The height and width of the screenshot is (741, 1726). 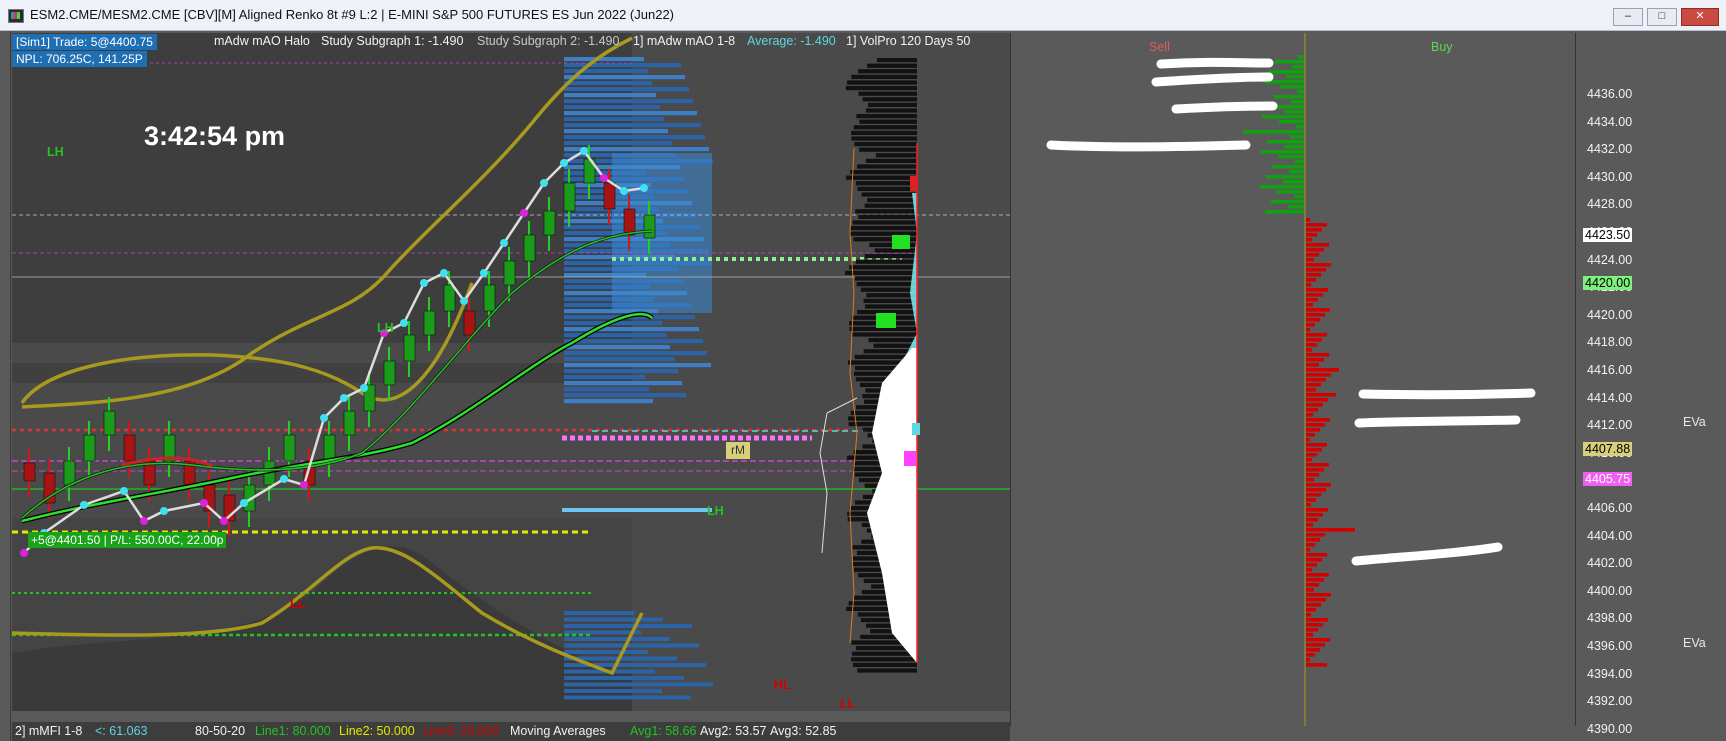 What do you see at coordinates (298, 604) in the screenshot?
I see `ll-label-1: LL` at bounding box center [298, 604].